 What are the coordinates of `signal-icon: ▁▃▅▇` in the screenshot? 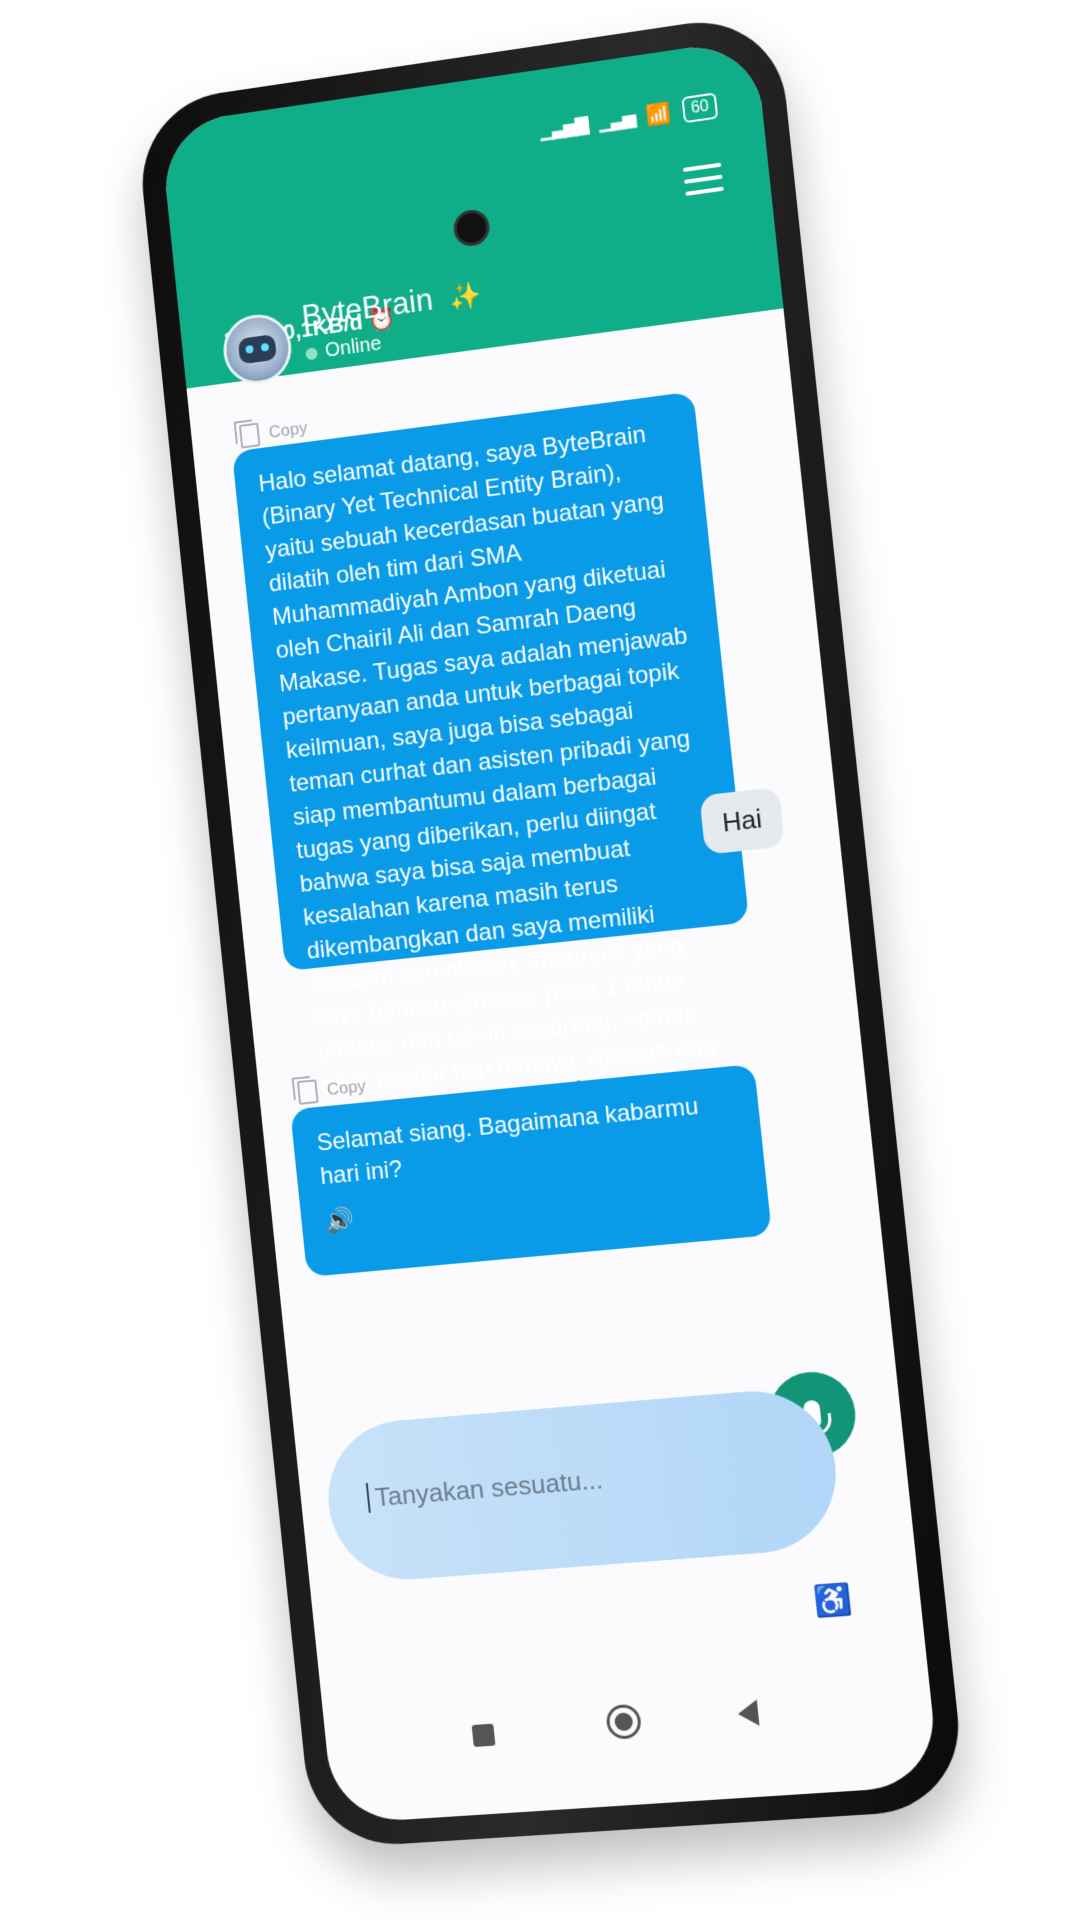 It's located at (563, 127).